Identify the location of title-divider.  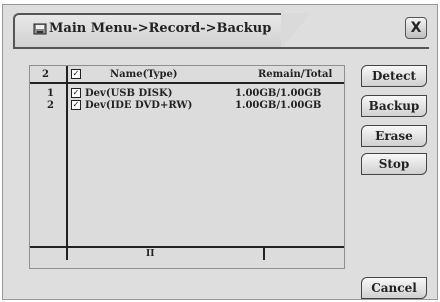
(221, 48).